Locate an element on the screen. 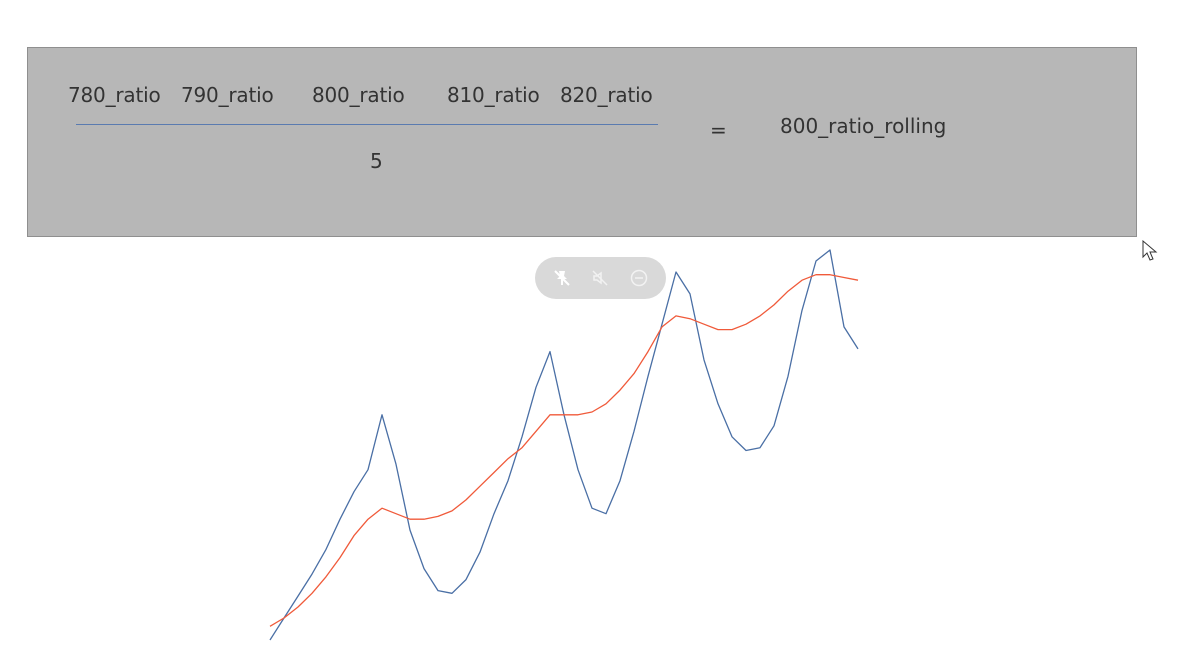  media-controls-pill is located at coordinates (600, 278).